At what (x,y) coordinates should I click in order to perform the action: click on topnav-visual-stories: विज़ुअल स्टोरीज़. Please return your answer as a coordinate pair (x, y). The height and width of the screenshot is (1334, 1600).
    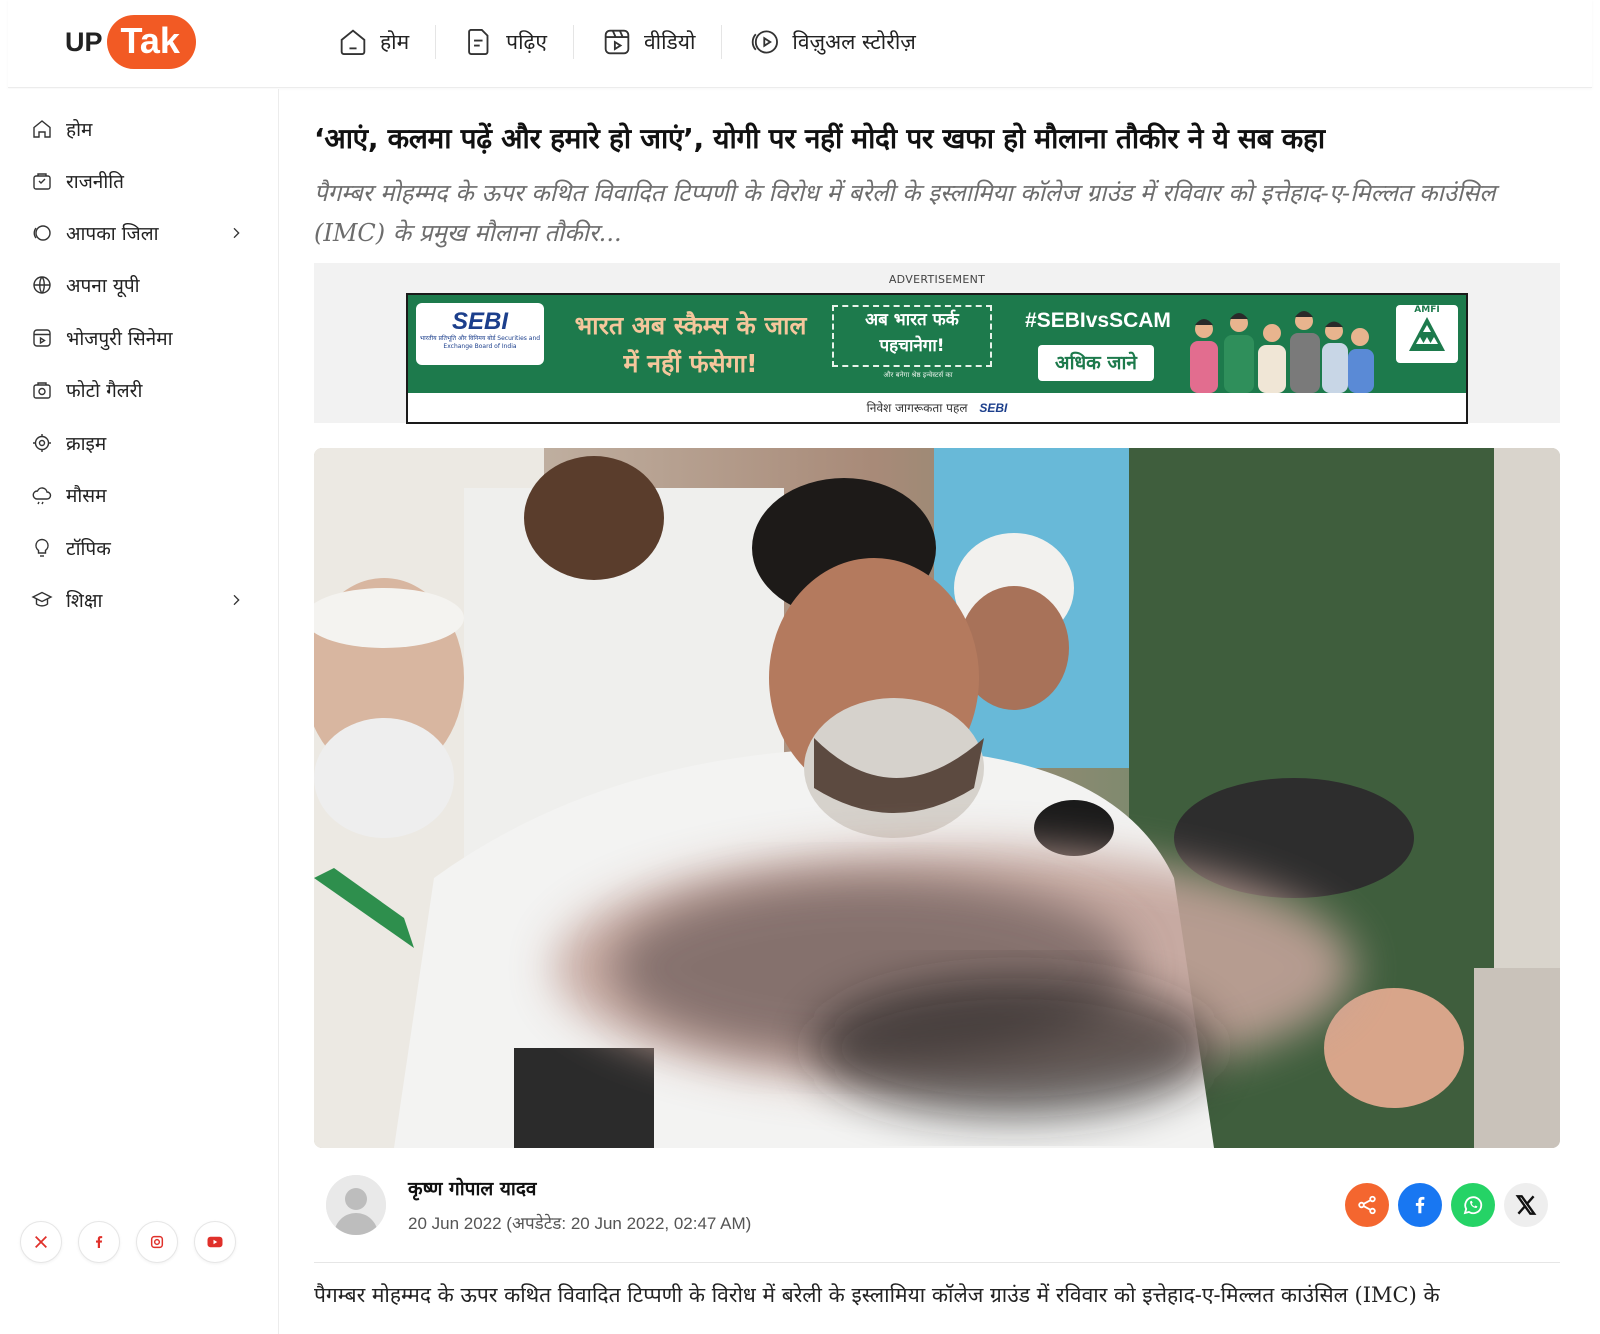
    Looking at the image, I should click on (831, 42).